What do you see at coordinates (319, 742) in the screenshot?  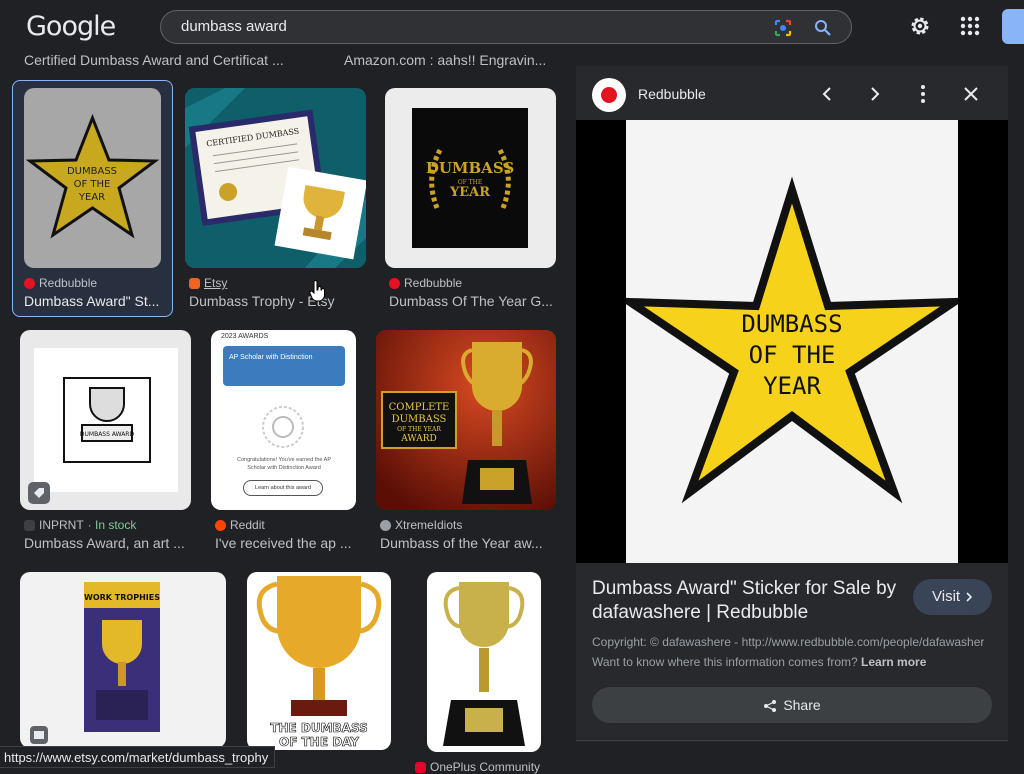 I see `day-text-2: OF THE DAY` at bounding box center [319, 742].